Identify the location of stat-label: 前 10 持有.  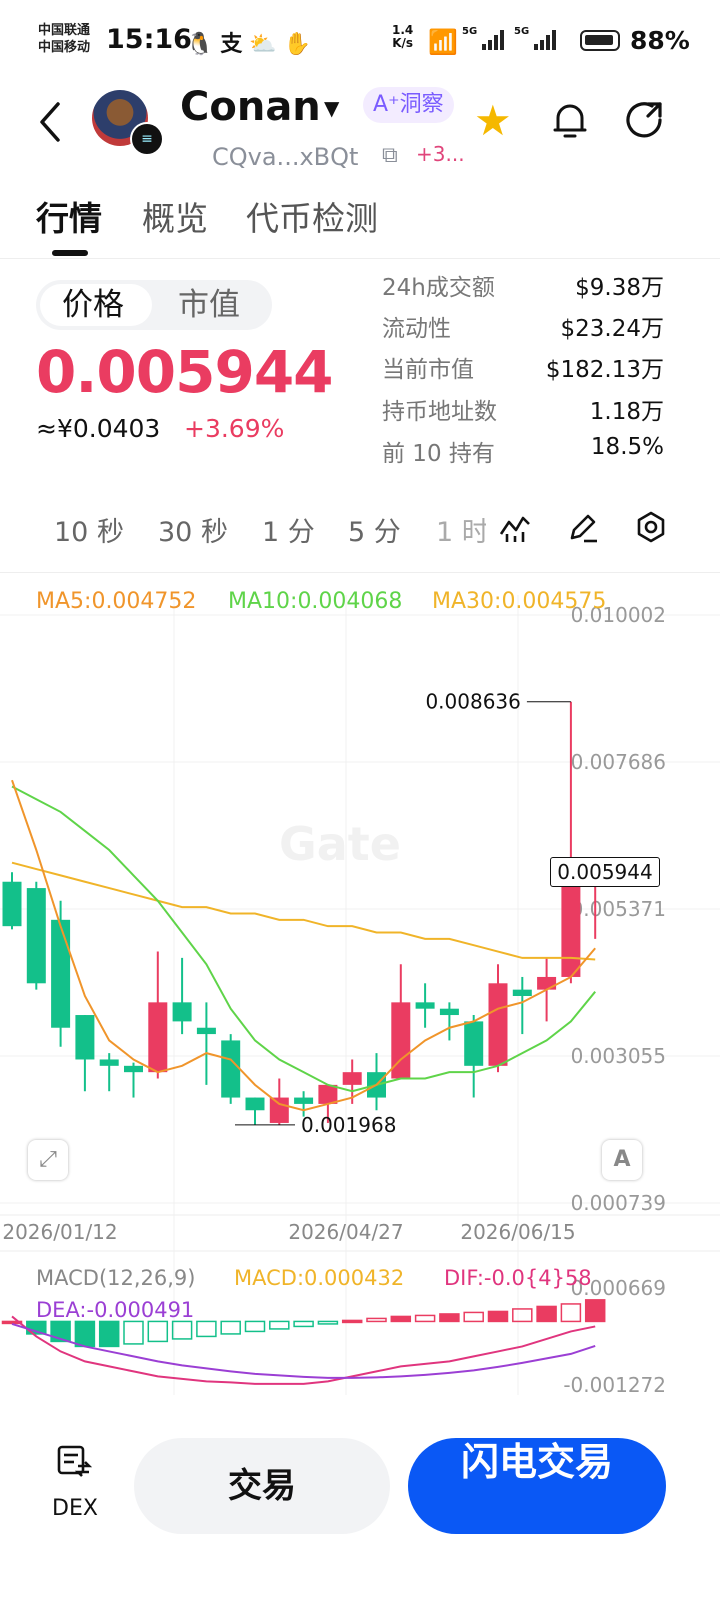
(438, 454).